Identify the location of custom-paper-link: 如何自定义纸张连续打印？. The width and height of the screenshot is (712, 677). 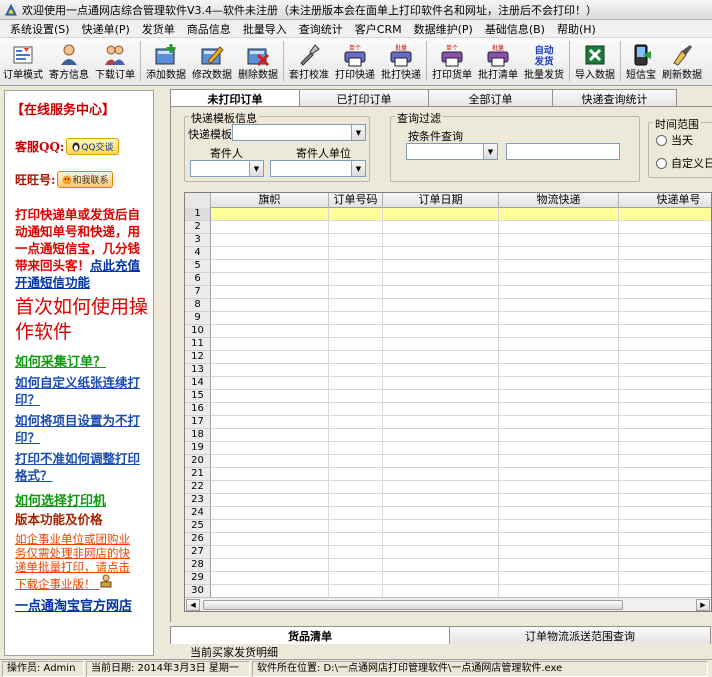
(81, 391).